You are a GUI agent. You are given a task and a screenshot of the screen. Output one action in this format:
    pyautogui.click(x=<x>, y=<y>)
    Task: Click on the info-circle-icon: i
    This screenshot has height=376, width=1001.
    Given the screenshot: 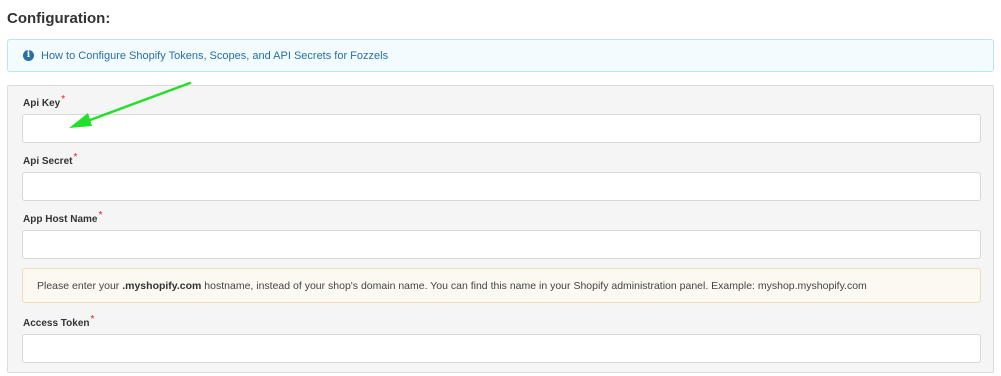 What is the action you would take?
    pyautogui.click(x=28, y=55)
    